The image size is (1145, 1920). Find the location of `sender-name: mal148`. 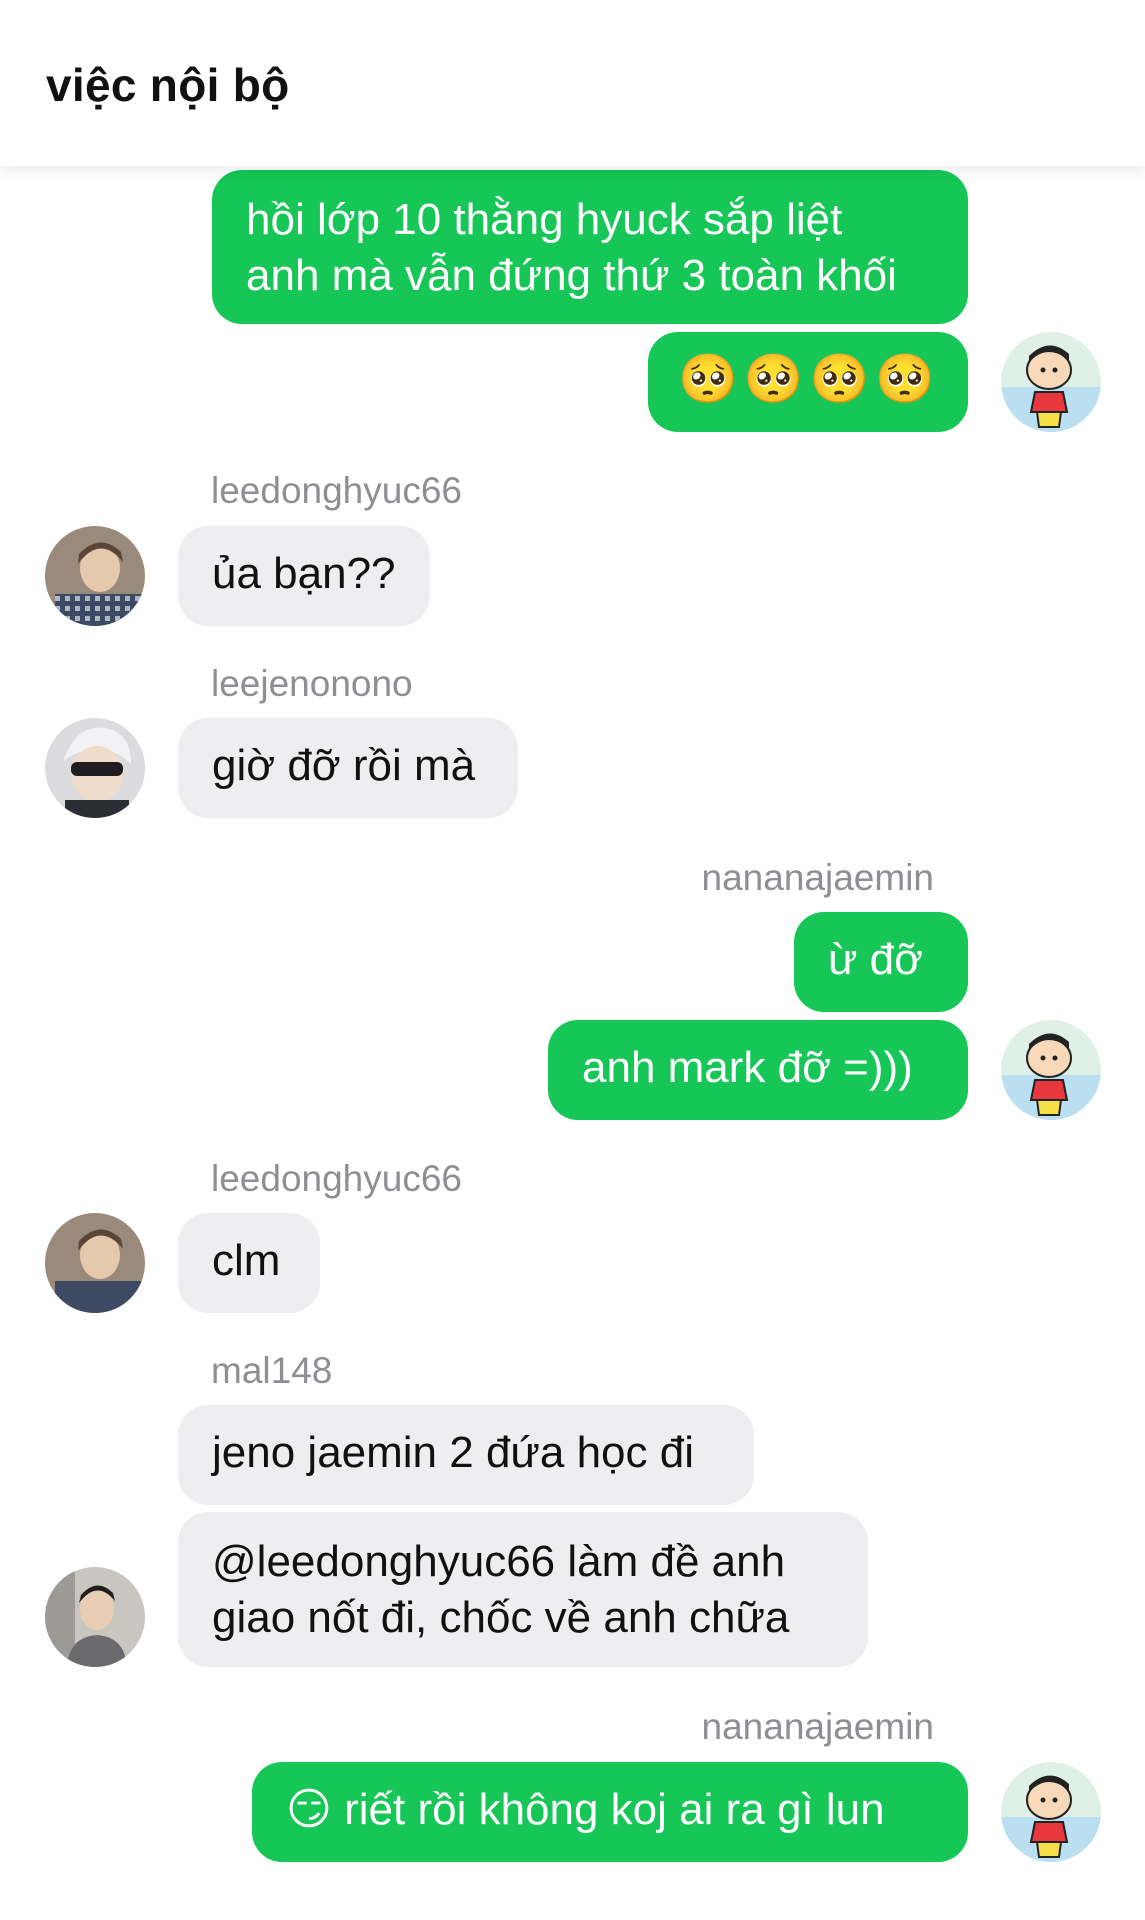

sender-name: mal148 is located at coordinates (272, 1370).